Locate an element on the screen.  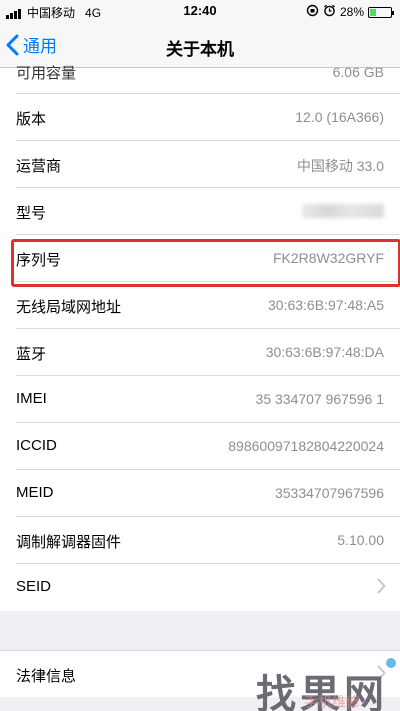
row-value: 35334707967596 is located at coordinates (329, 493).